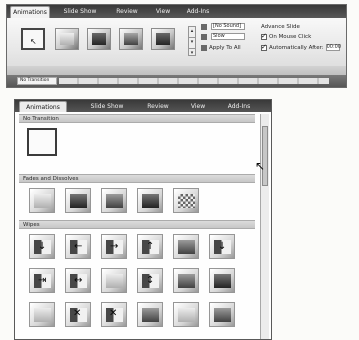 The image size is (359, 340). I want to click on plus-icon, so click(222, 315).